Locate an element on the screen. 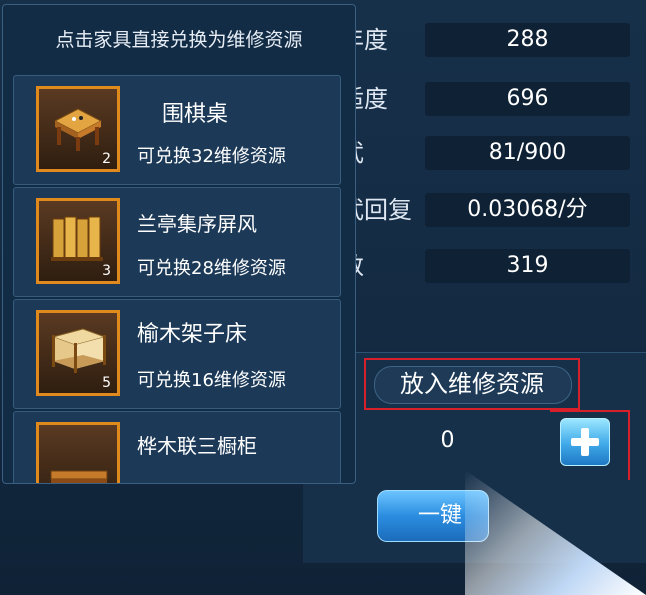 The height and width of the screenshot is (595, 646). furniture-item: 桦木联三橱柜 is located at coordinates (177, 447).